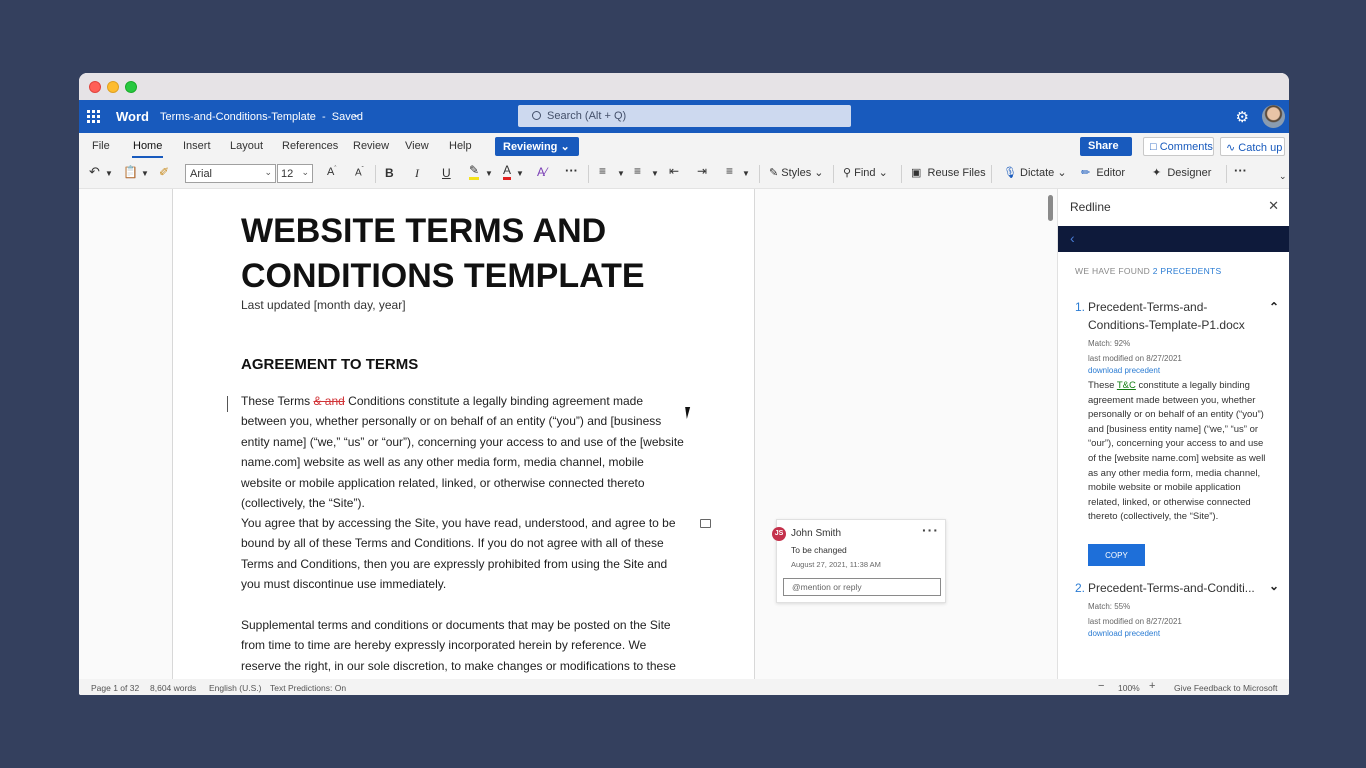 This screenshot has height=768, width=1366. What do you see at coordinates (460, 146) in the screenshot?
I see `tab-help: Help` at bounding box center [460, 146].